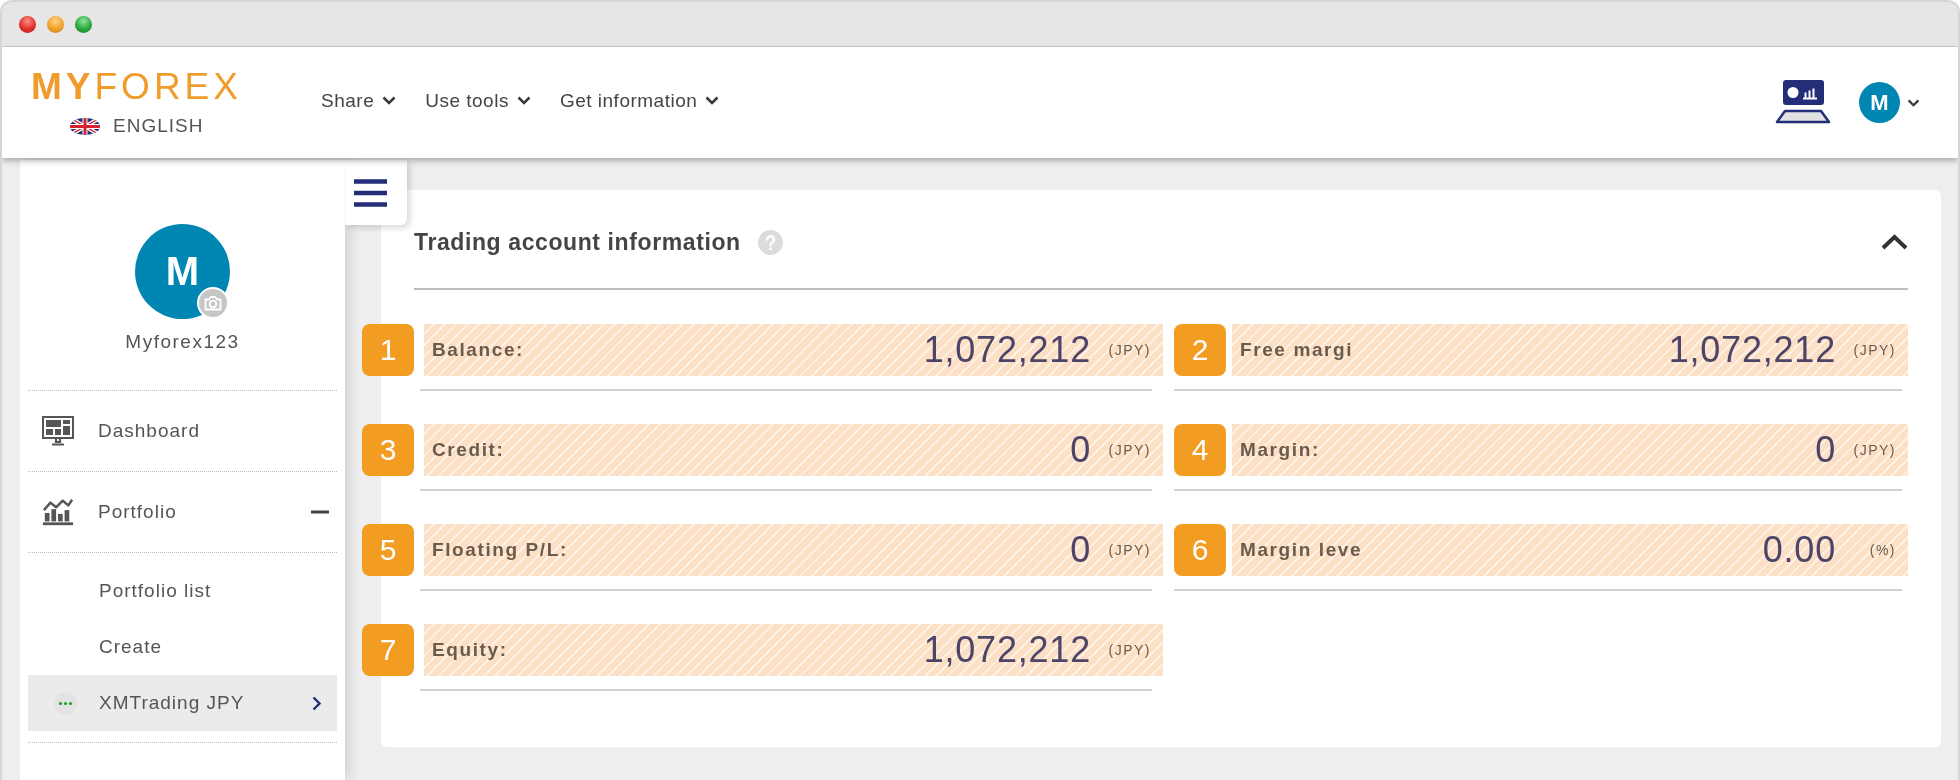  Describe the element at coordinates (500, 550) in the screenshot. I see `field-label: Floating P/L:` at that location.